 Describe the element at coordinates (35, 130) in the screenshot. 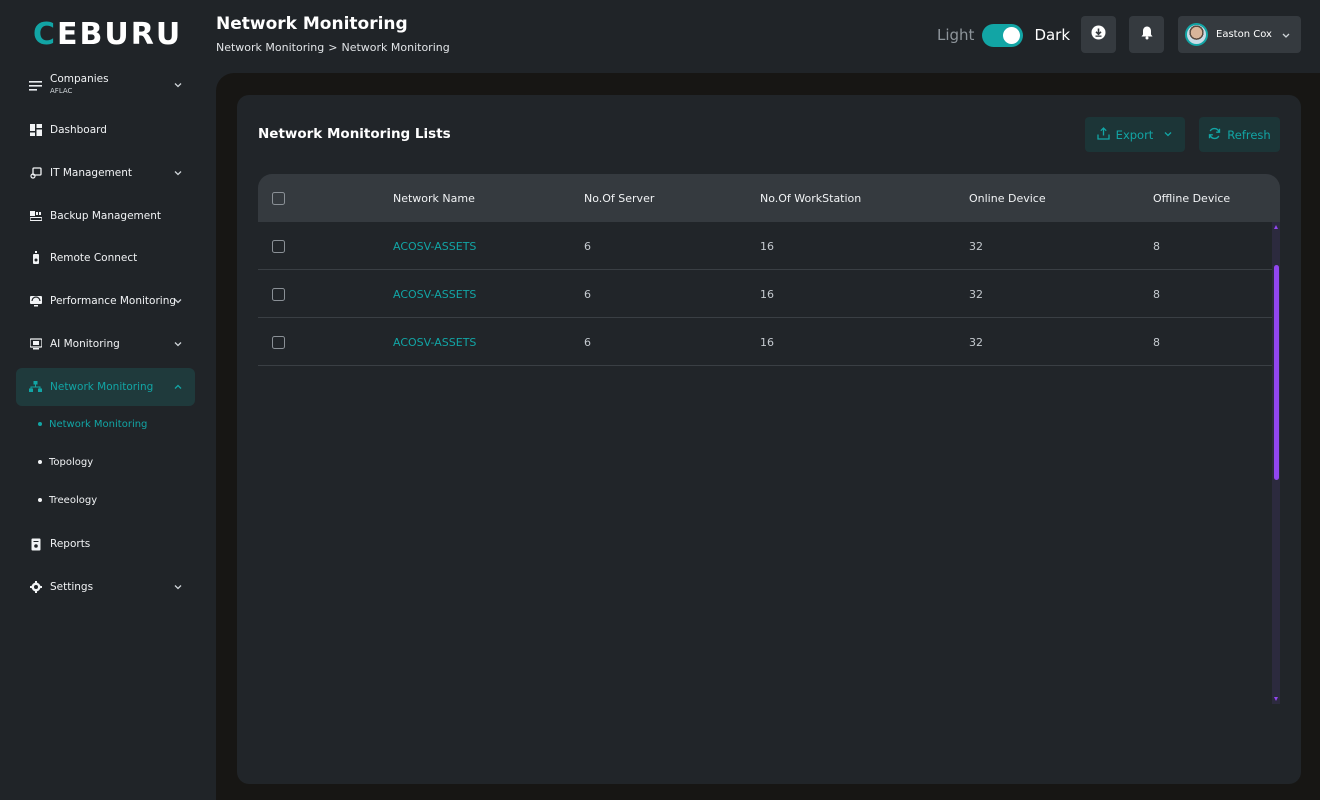

I see `dashboard-grid-icon` at that location.